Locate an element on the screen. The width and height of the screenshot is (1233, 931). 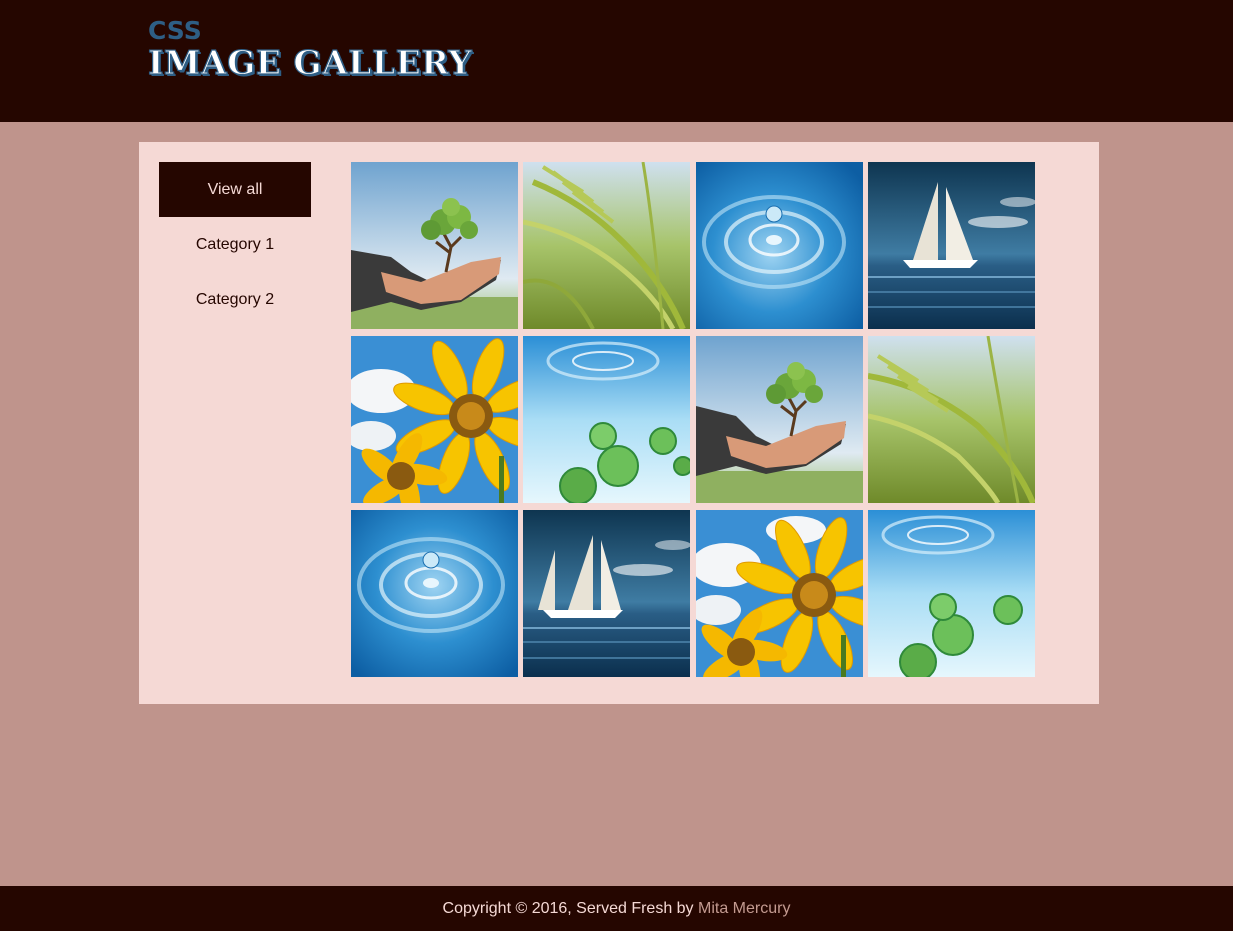
nav-view-all: View all is located at coordinates (235, 189).